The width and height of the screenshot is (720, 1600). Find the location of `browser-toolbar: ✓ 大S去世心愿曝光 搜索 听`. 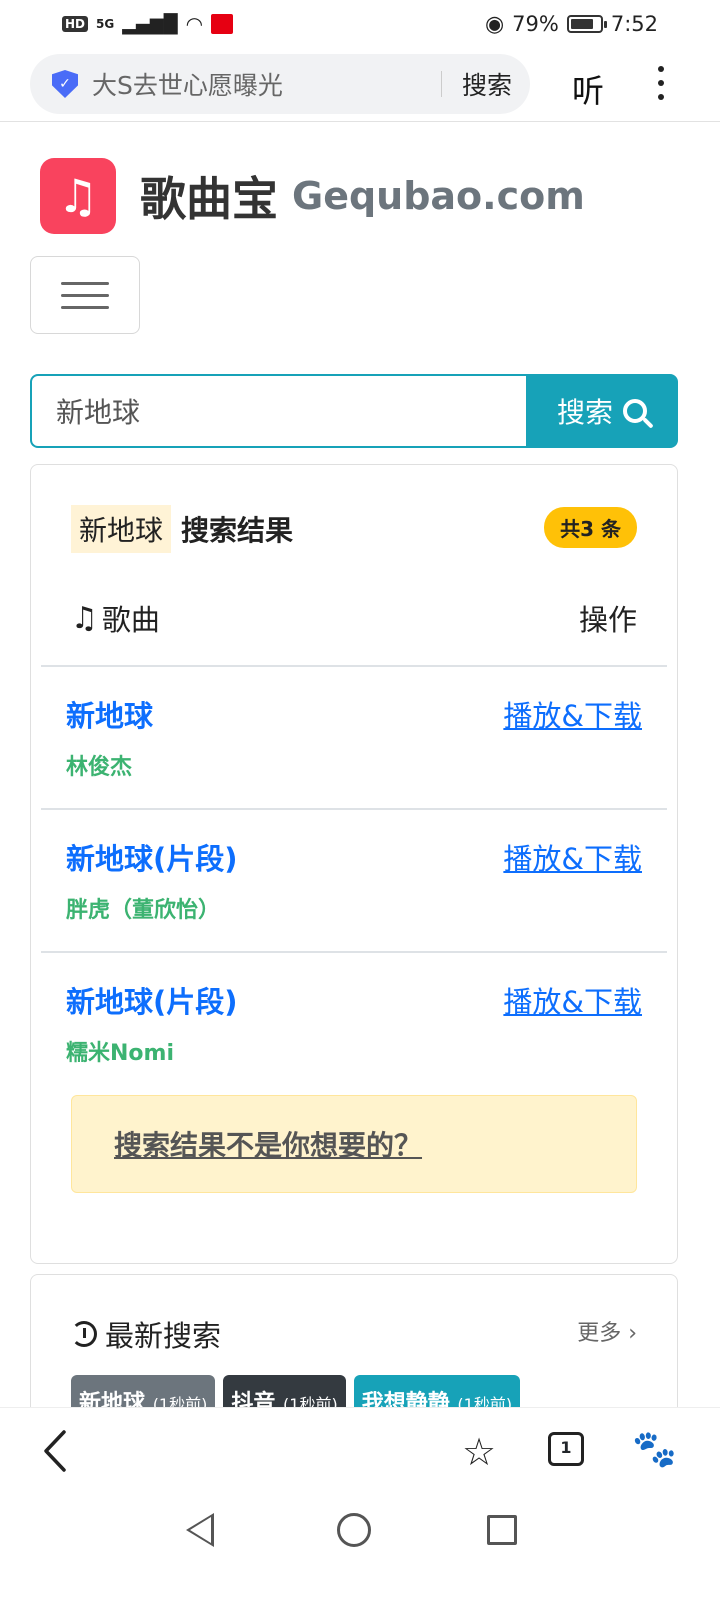

browser-toolbar: ✓ 大S去世心愿曝光 搜索 听 is located at coordinates (360, 86).